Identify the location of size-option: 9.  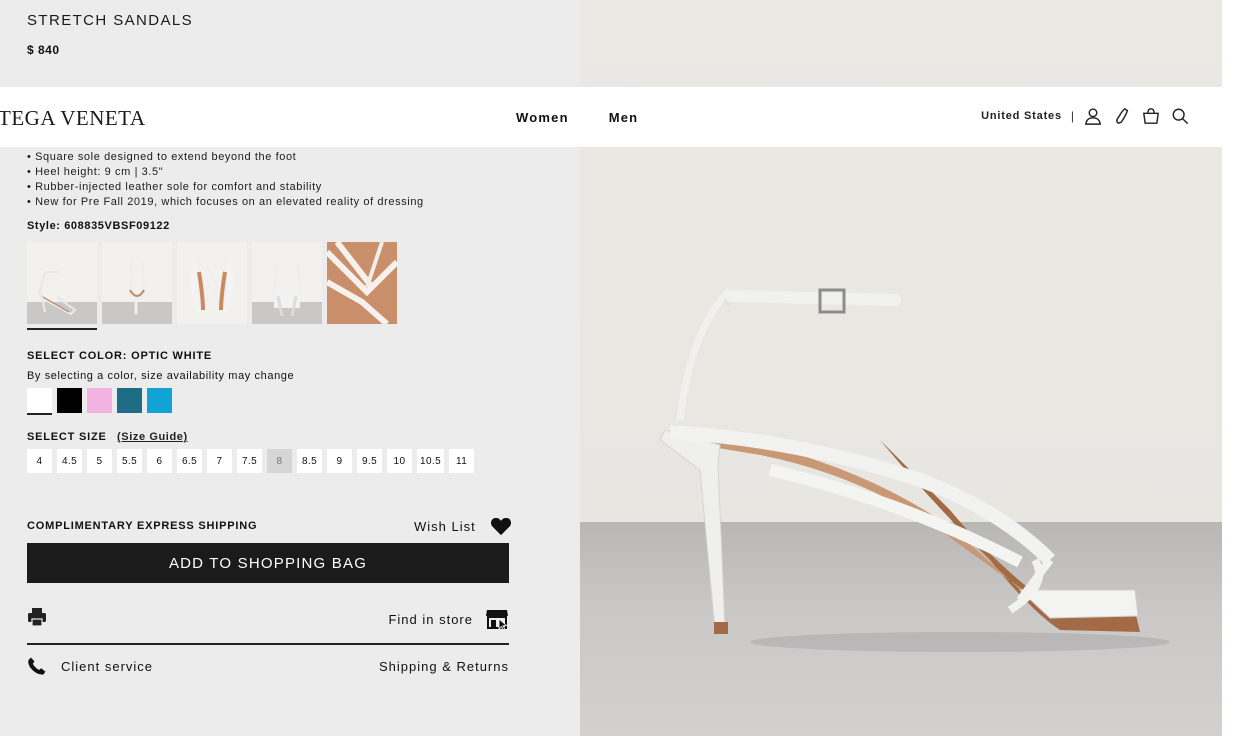
(339, 461).